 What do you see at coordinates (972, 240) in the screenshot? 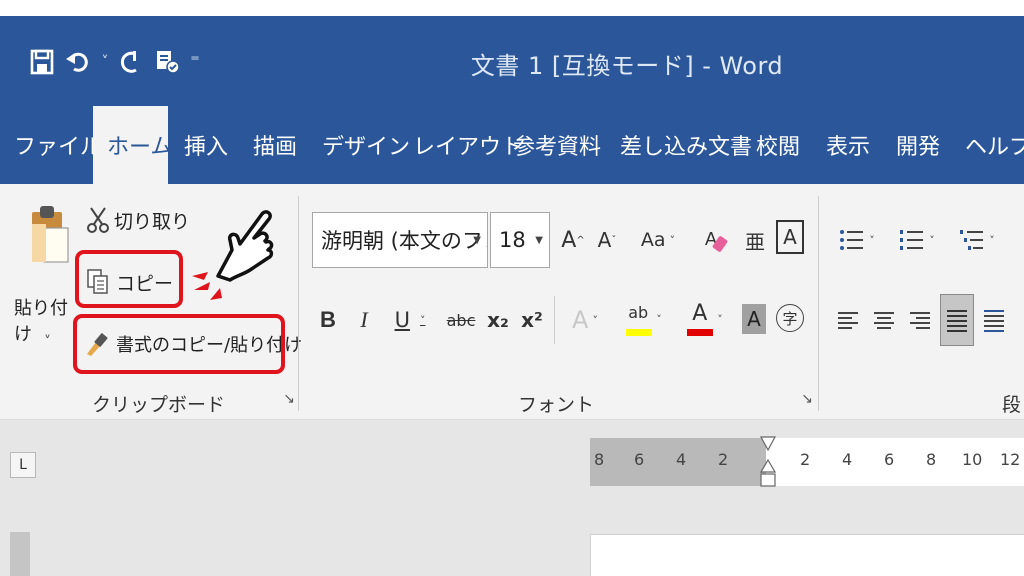
I see `multilevel-list-icon` at bounding box center [972, 240].